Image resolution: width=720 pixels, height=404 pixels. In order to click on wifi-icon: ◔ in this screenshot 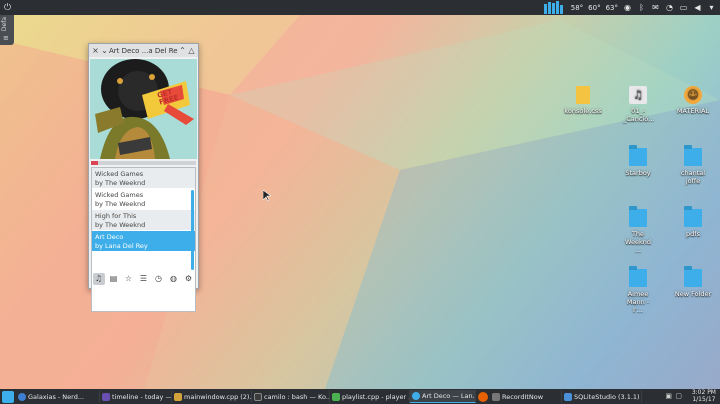, I will do `click(669, 7)`.